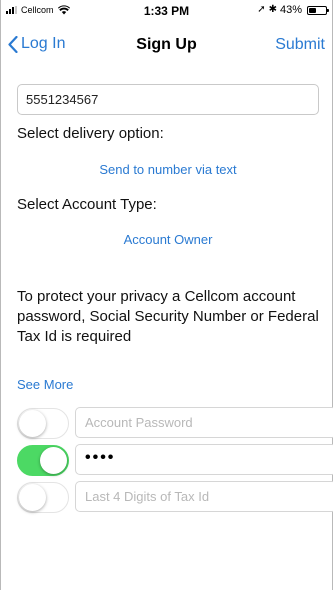 Image resolution: width=333 pixels, height=590 pixels. I want to click on tax-id-input: Last 4 Digits of Tax Id, so click(204, 496).